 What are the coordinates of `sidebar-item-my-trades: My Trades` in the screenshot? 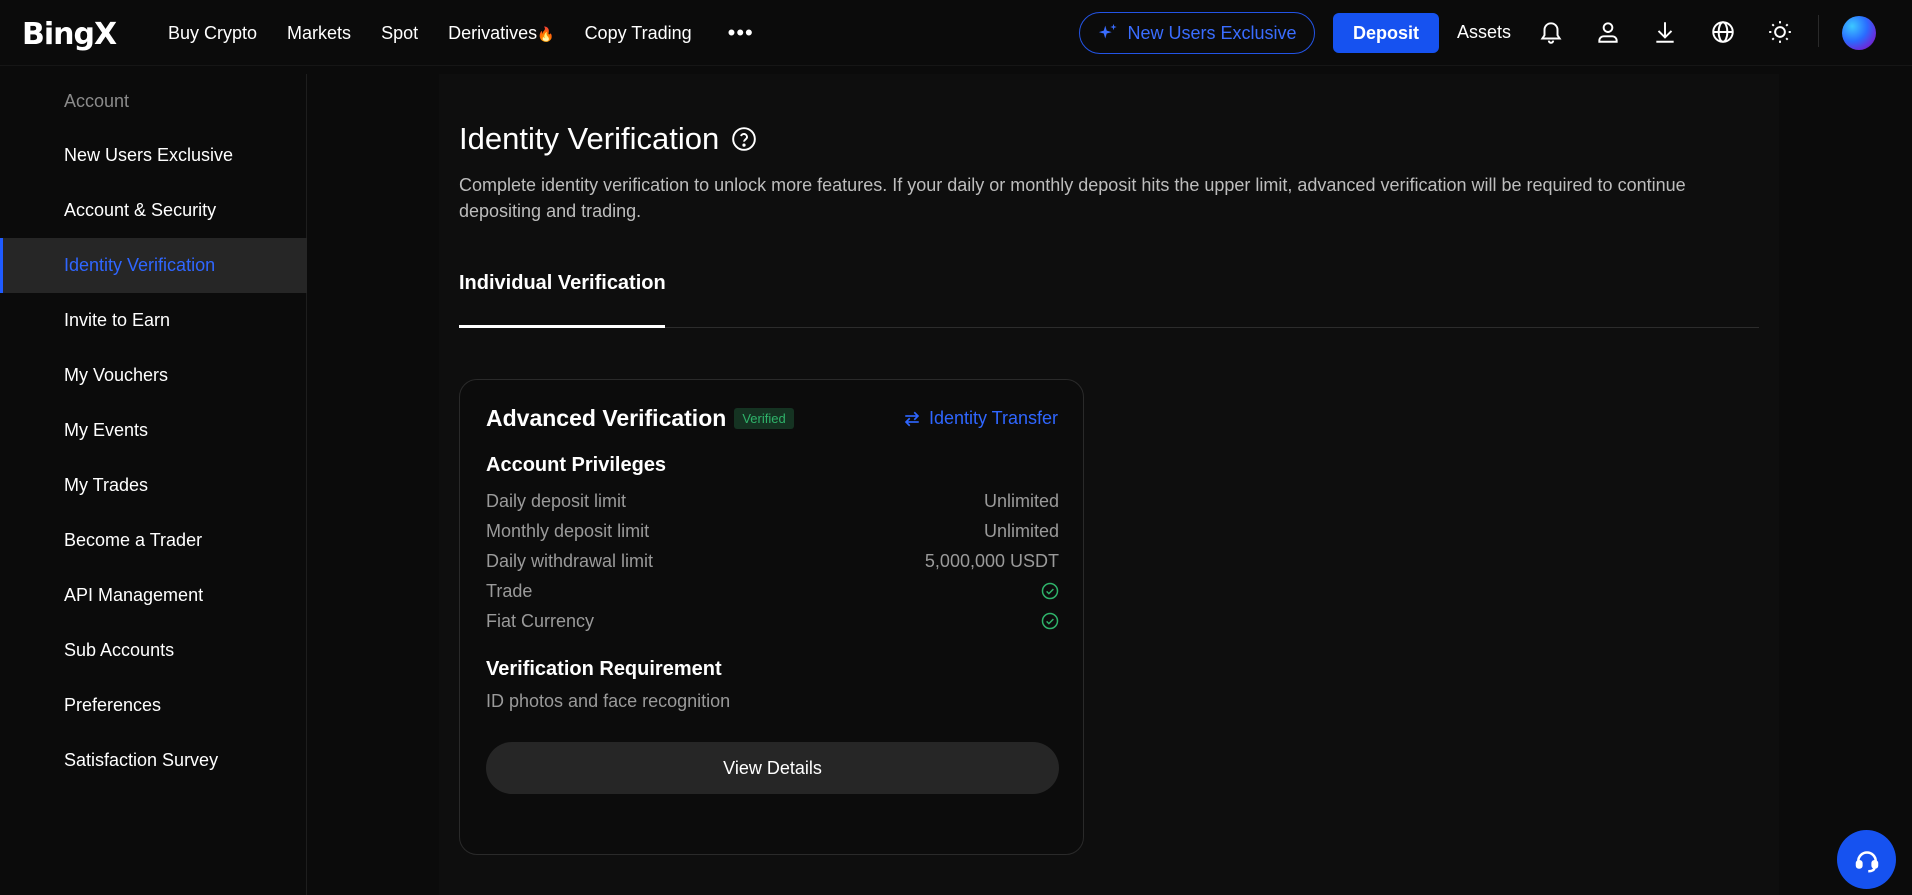 It's located at (153, 485).